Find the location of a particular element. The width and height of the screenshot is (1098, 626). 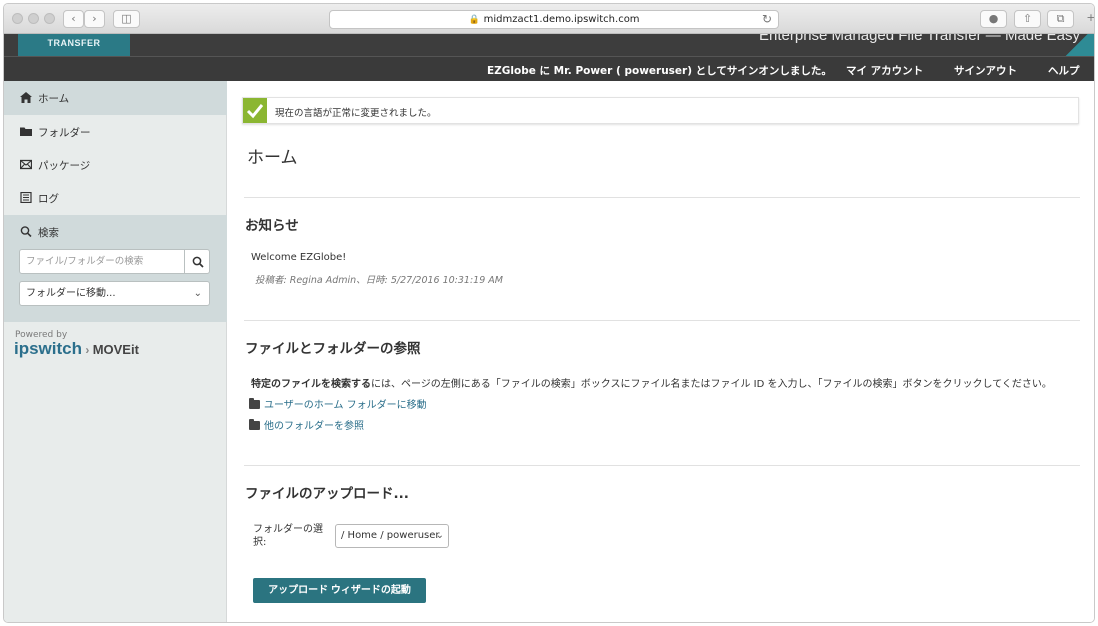

sidebar-item-folders: フォルダー is located at coordinates (115, 132).